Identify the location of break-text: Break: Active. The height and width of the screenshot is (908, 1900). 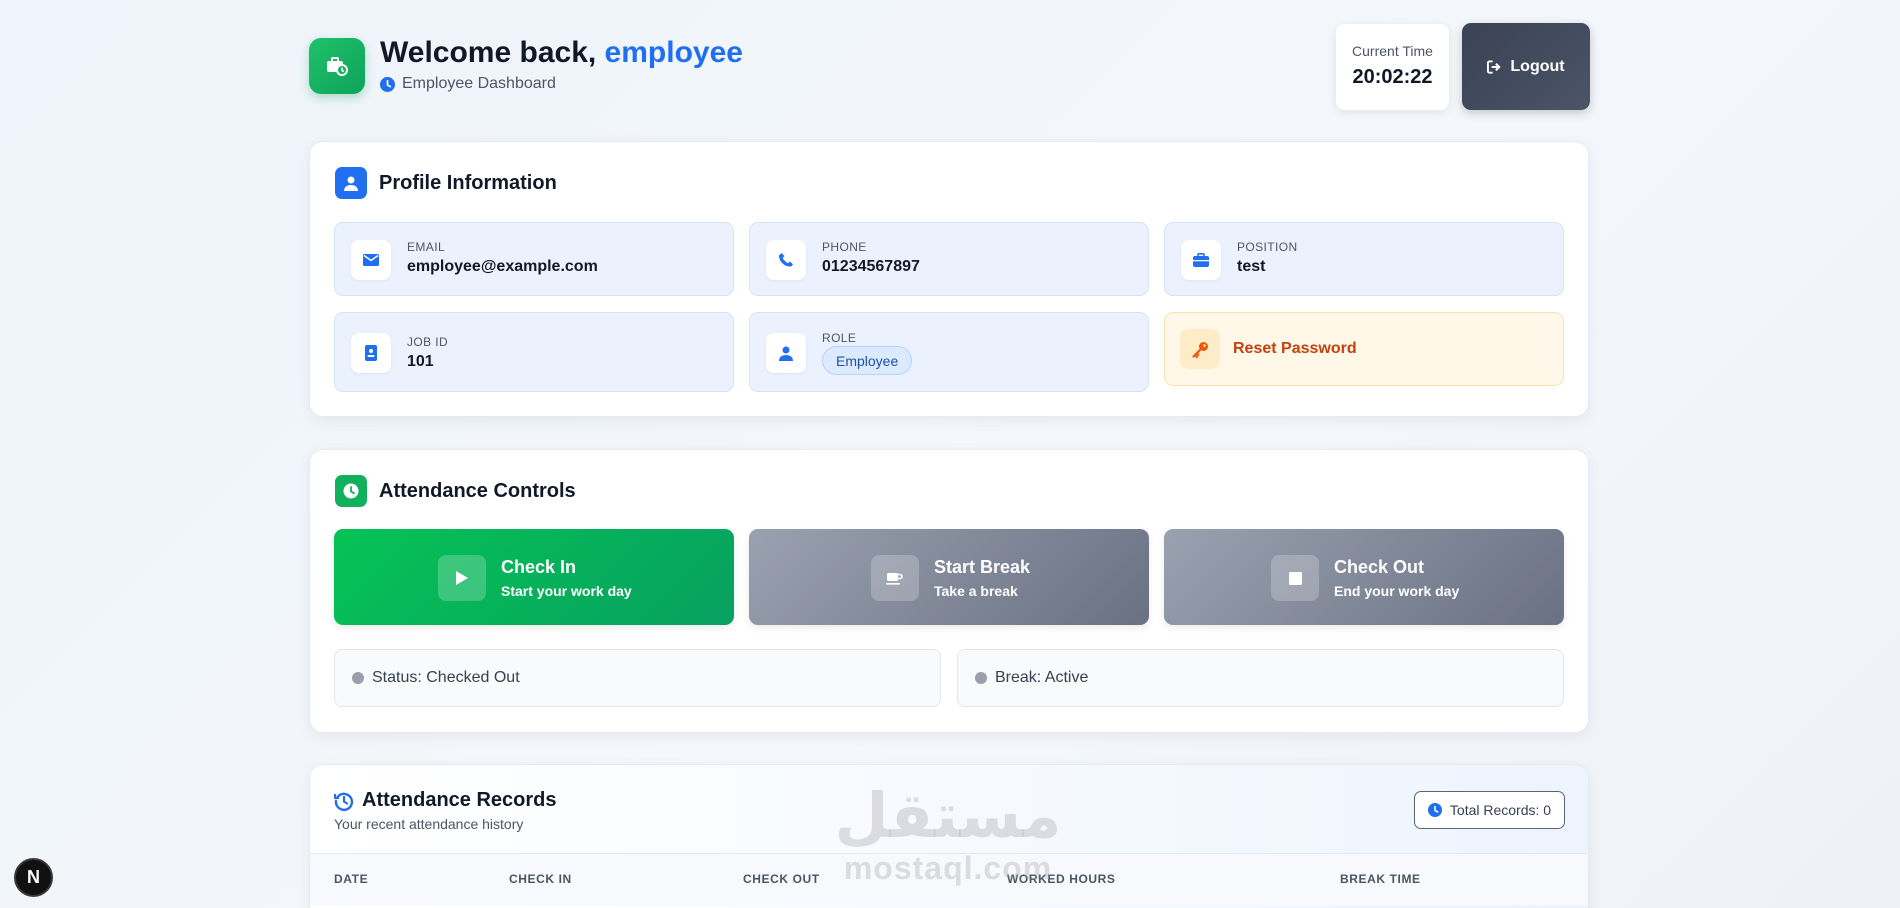
(1042, 677).